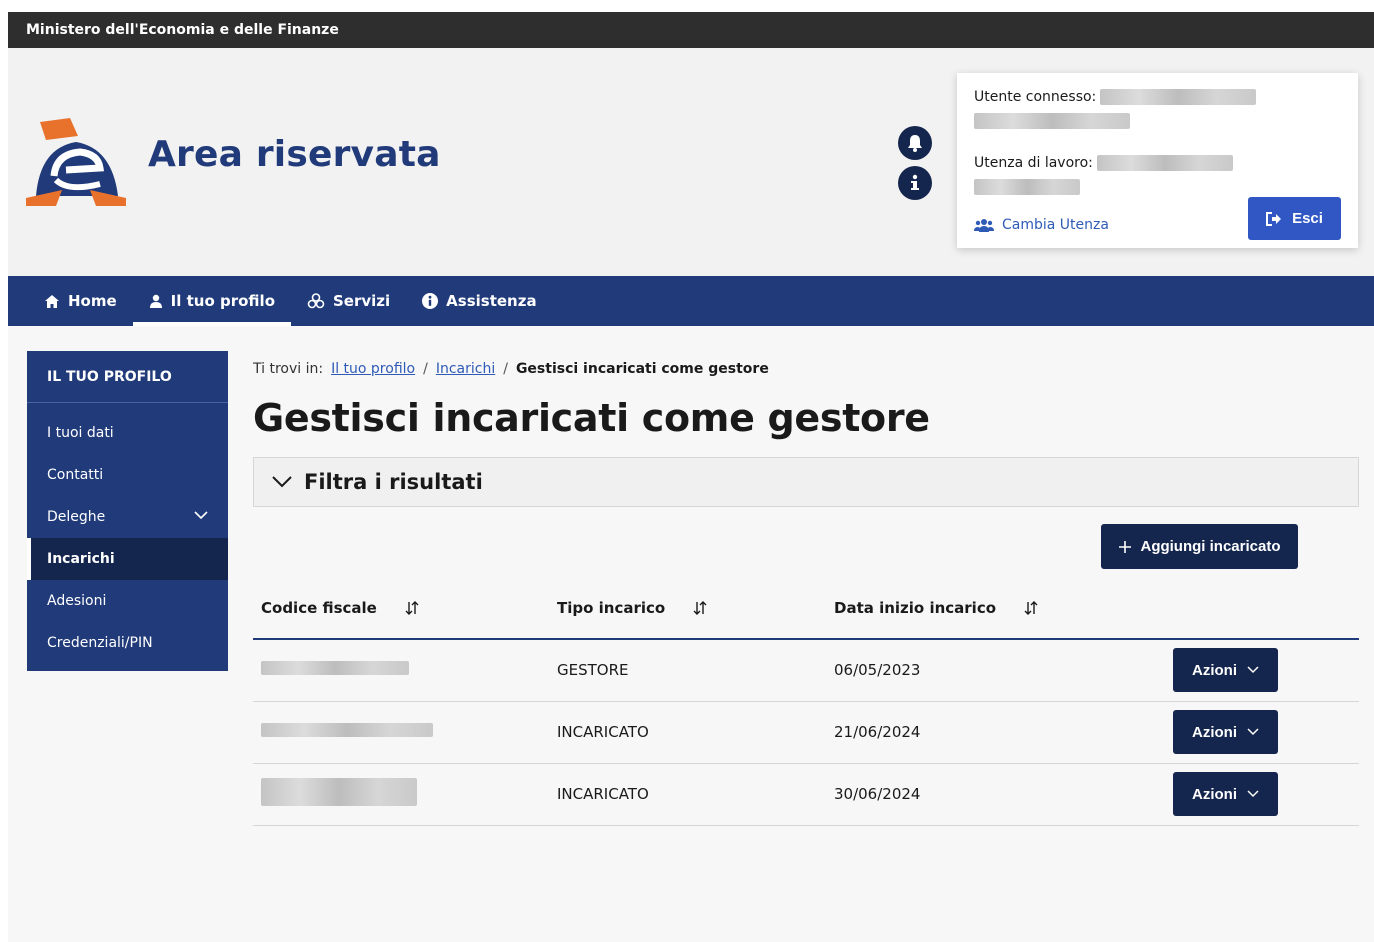  I want to click on change-user-link: Cambia Utenza, so click(1041, 225).